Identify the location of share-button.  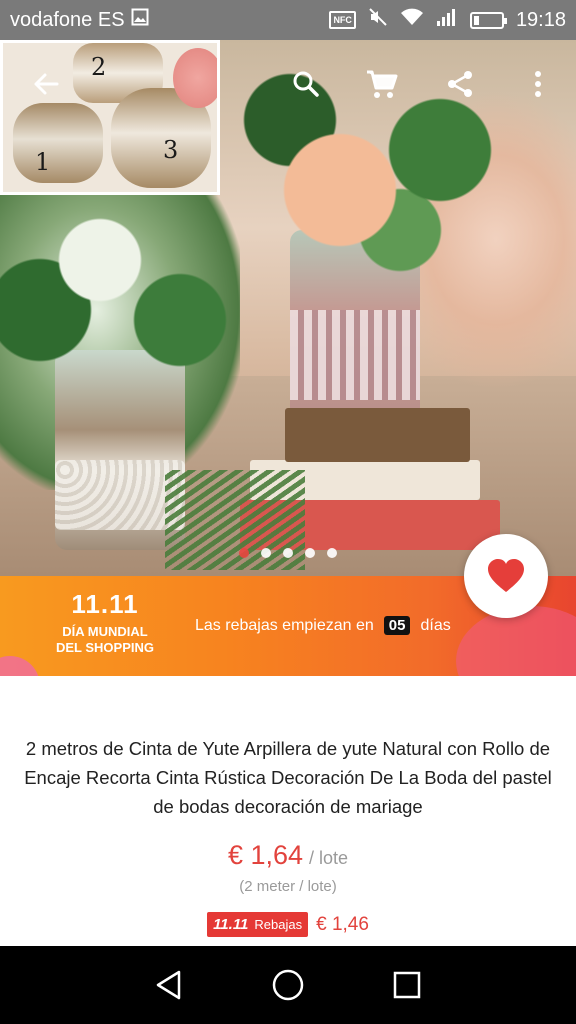
(460, 84).